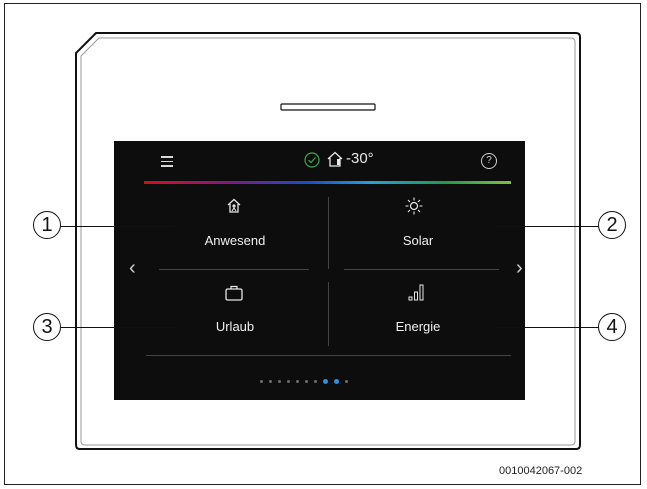  Describe the element at coordinates (167, 161) in the screenshot. I see `menu-icon` at that location.